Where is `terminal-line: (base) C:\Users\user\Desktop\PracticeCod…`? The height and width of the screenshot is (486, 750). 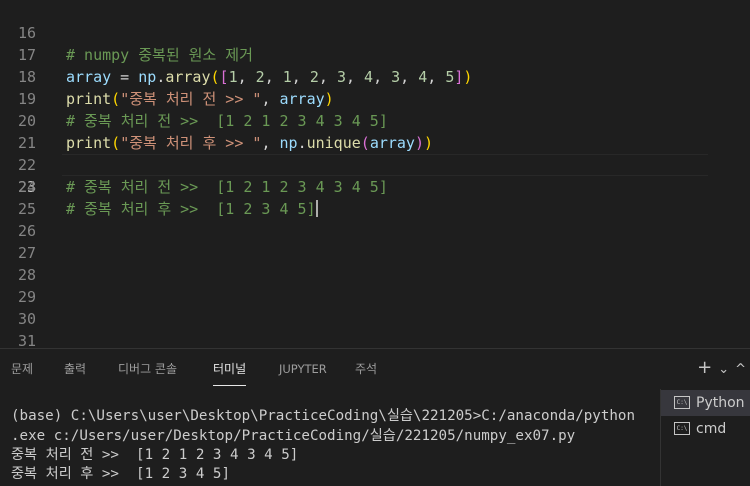 terminal-line: (base) C:\Users\user\Desktop\PracticeCod… is located at coordinates (323, 416).